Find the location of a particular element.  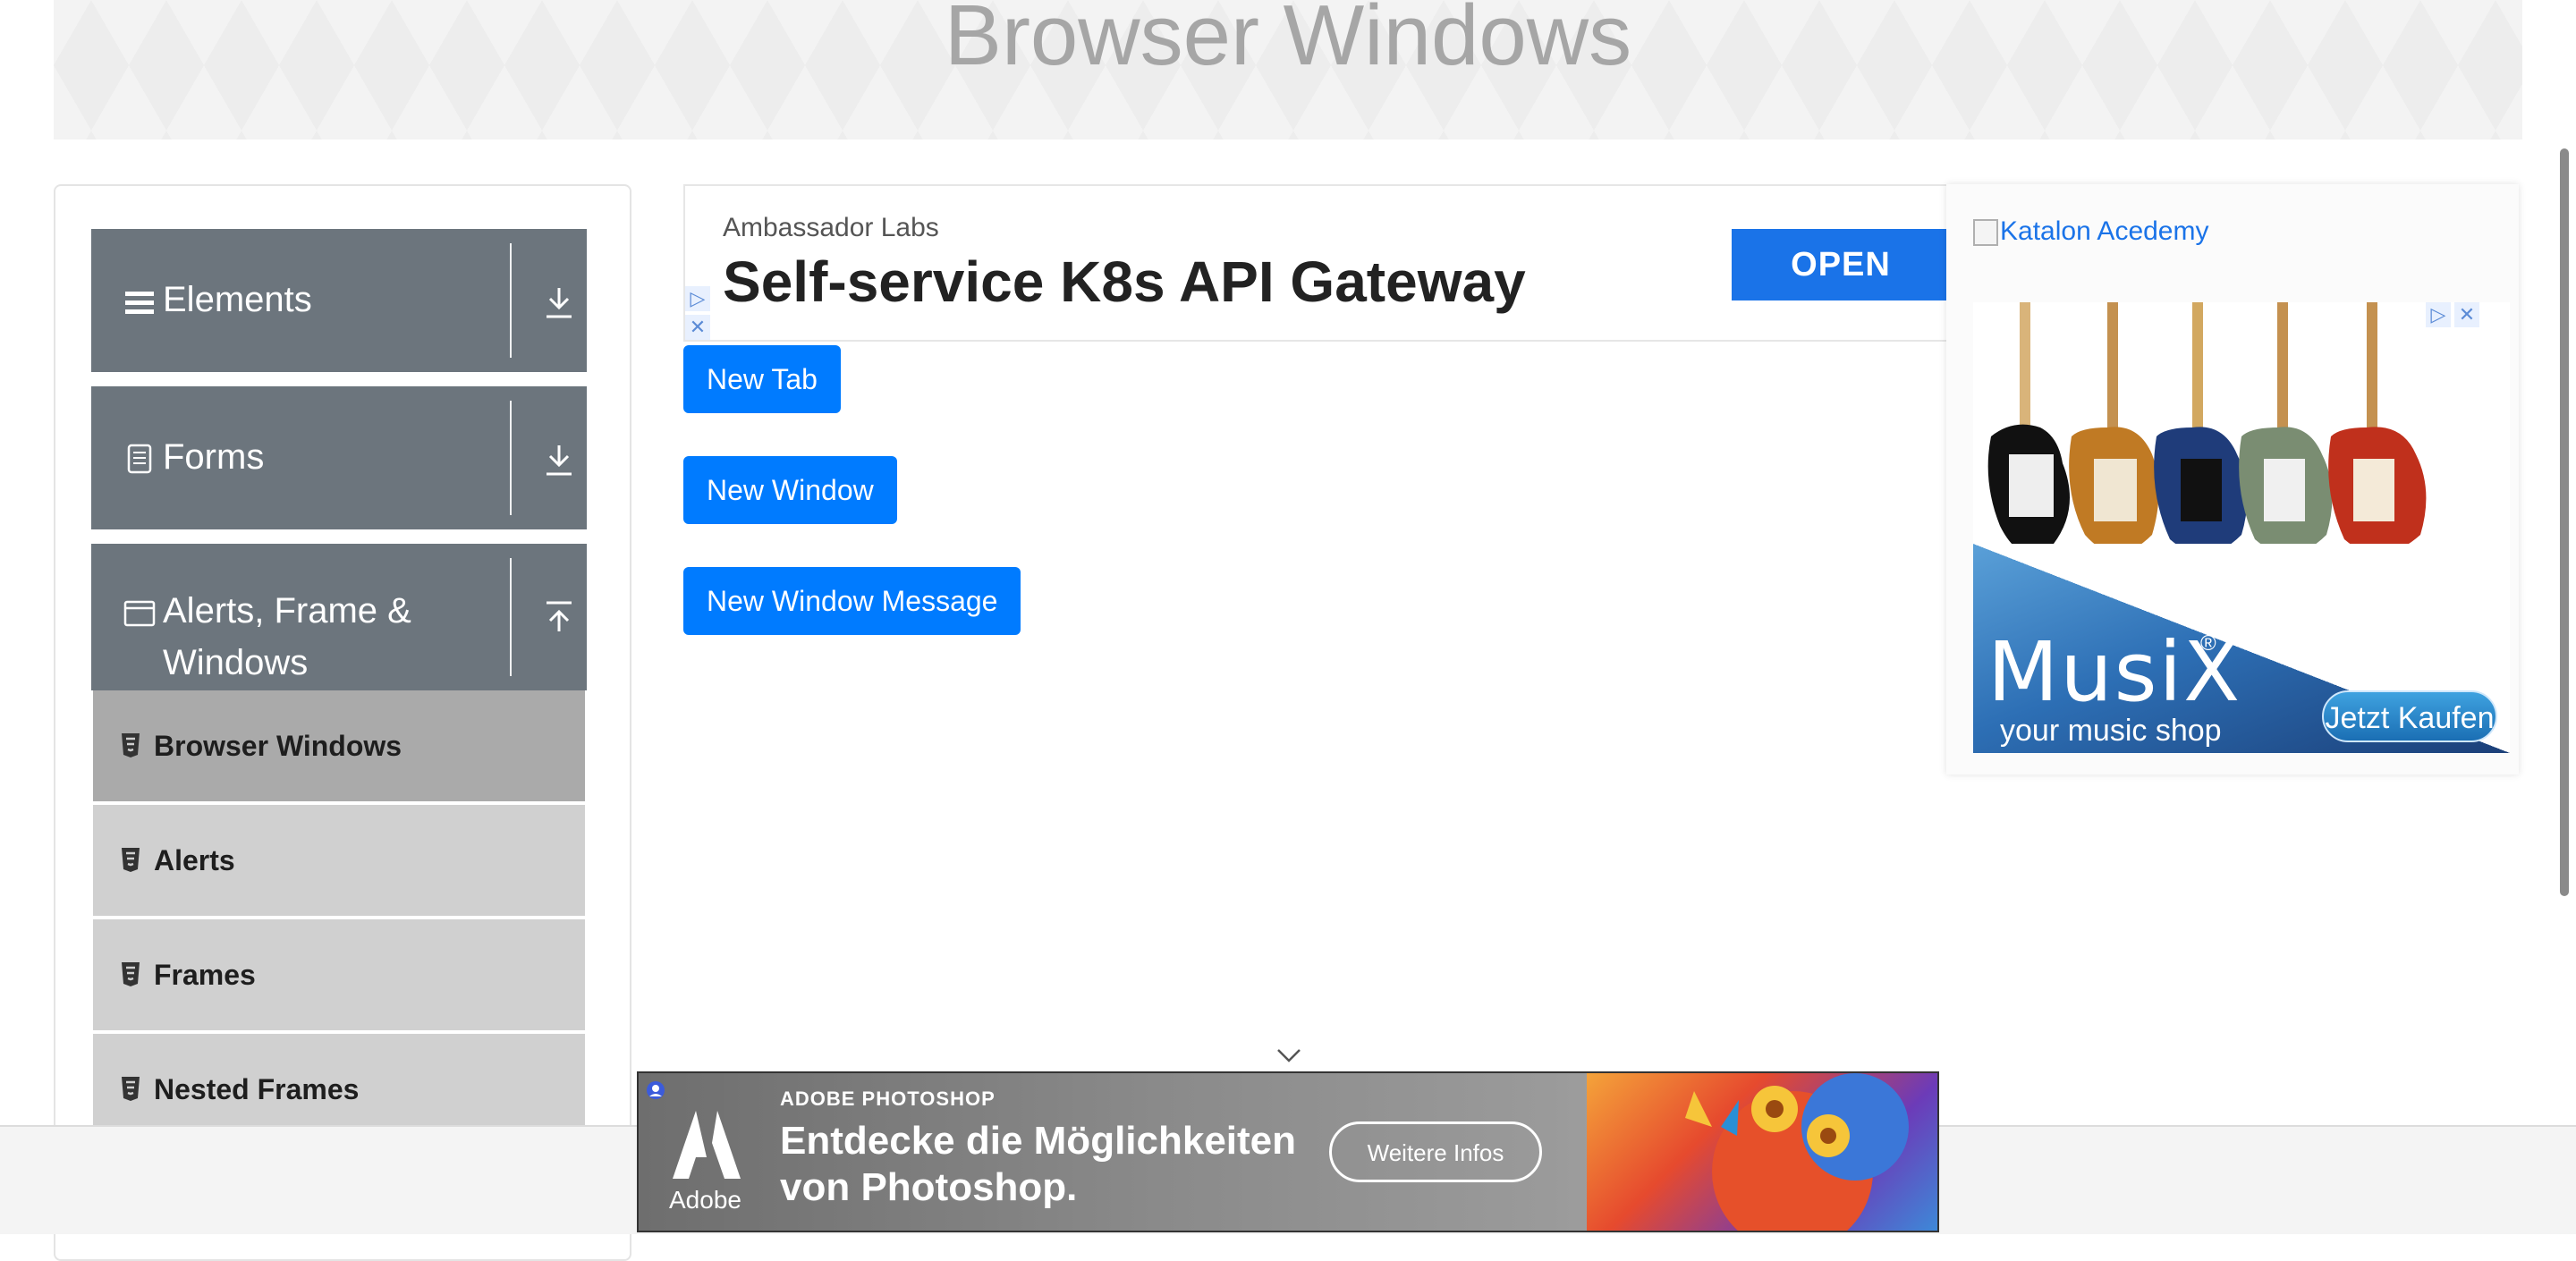

ad-buy-button: Jetzt Kaufen is located at coordinates (2409, 716).